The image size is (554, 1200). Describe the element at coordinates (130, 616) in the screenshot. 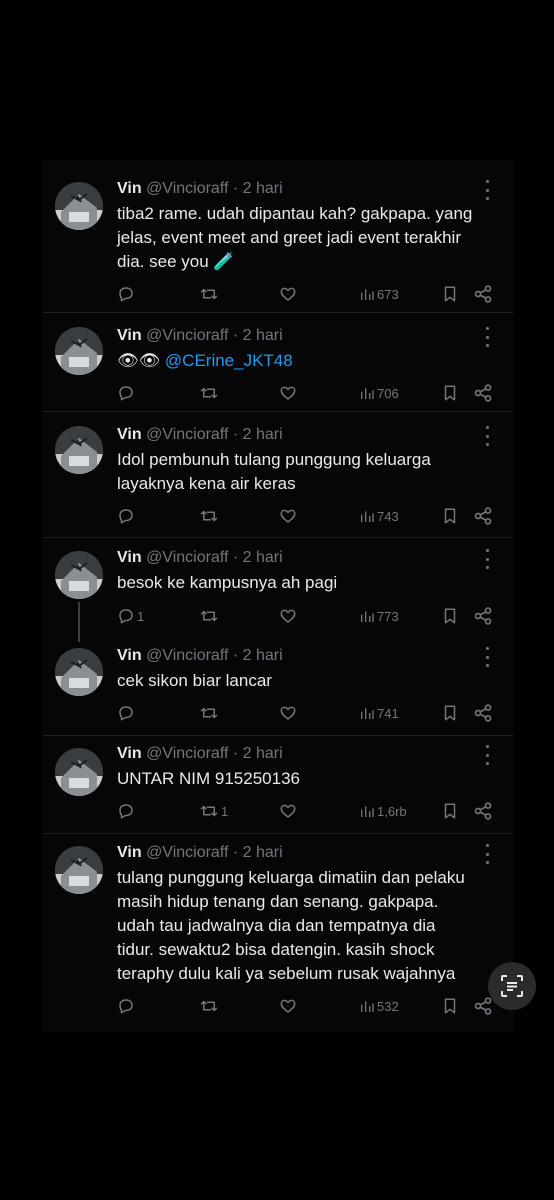

I see `reply-icon: 1` at that location.